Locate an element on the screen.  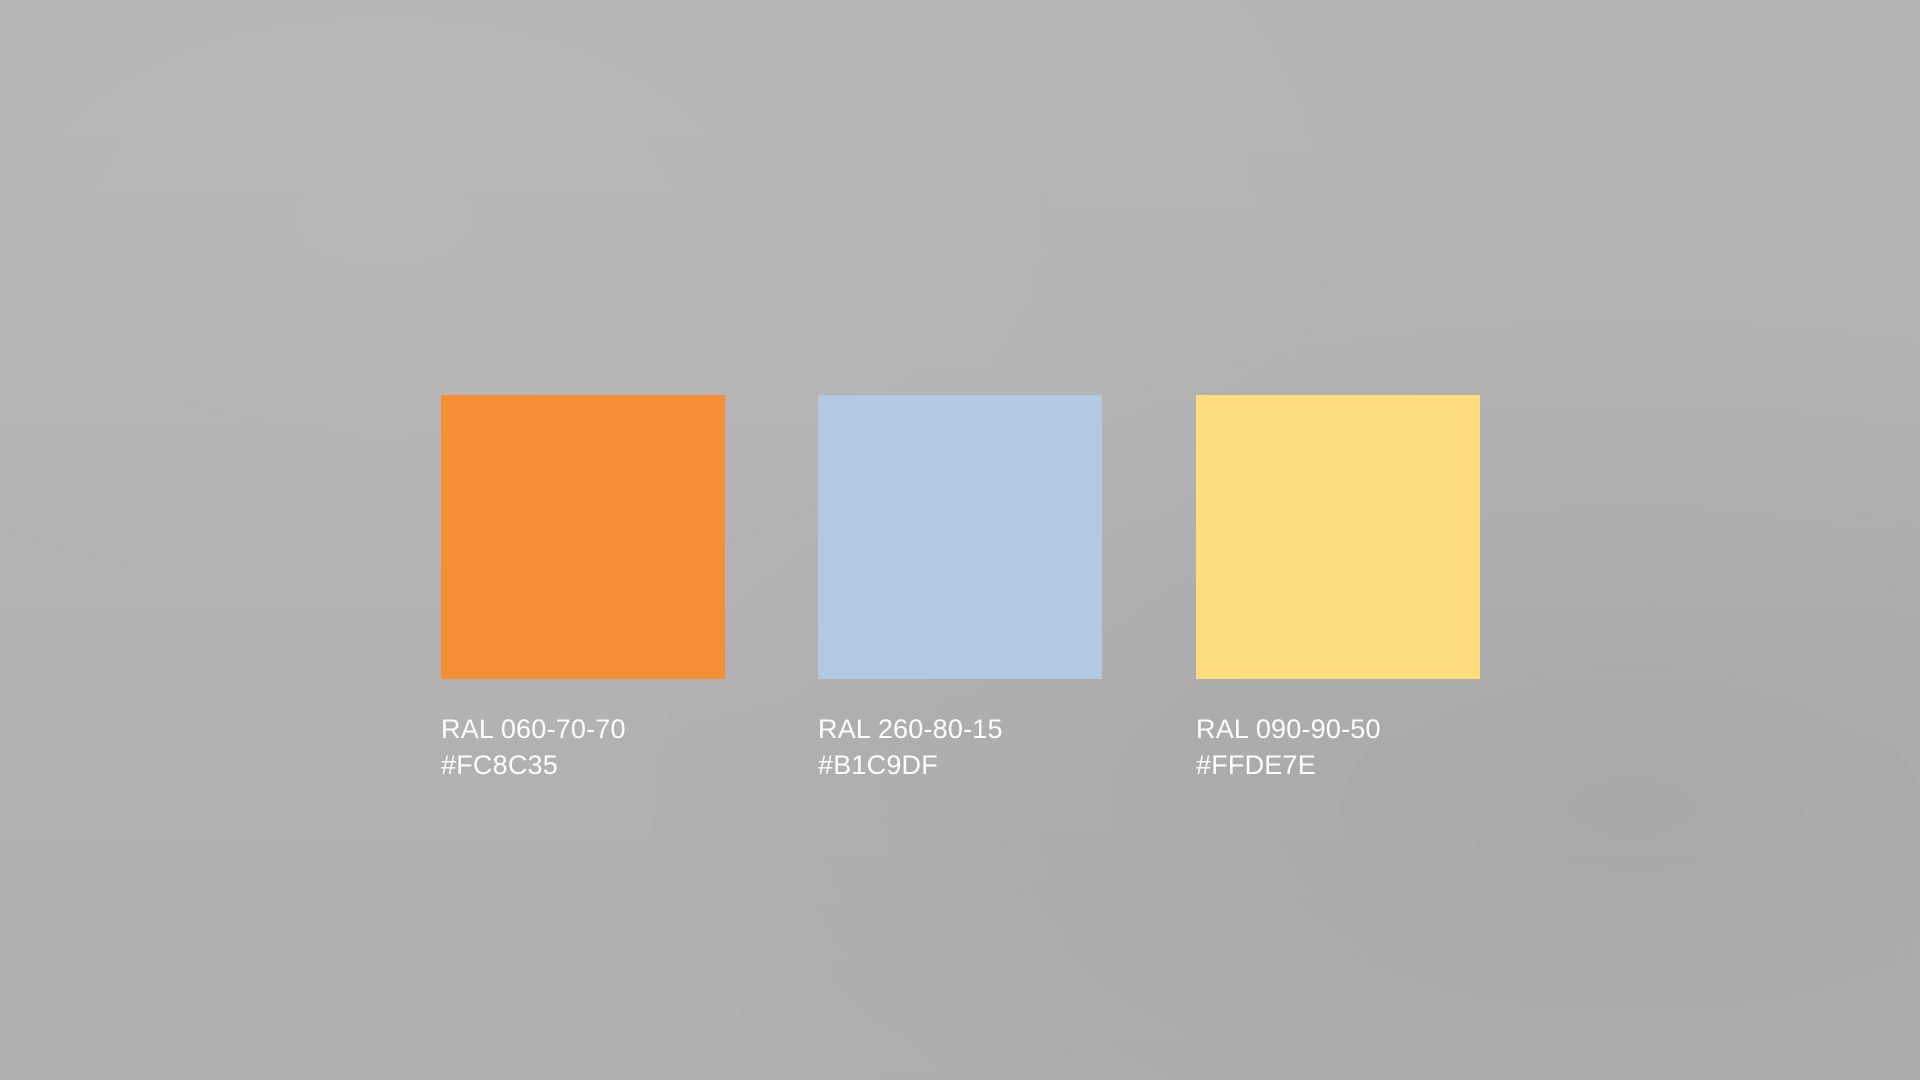
color-swatch-blue is located at coordinates (960, 537).